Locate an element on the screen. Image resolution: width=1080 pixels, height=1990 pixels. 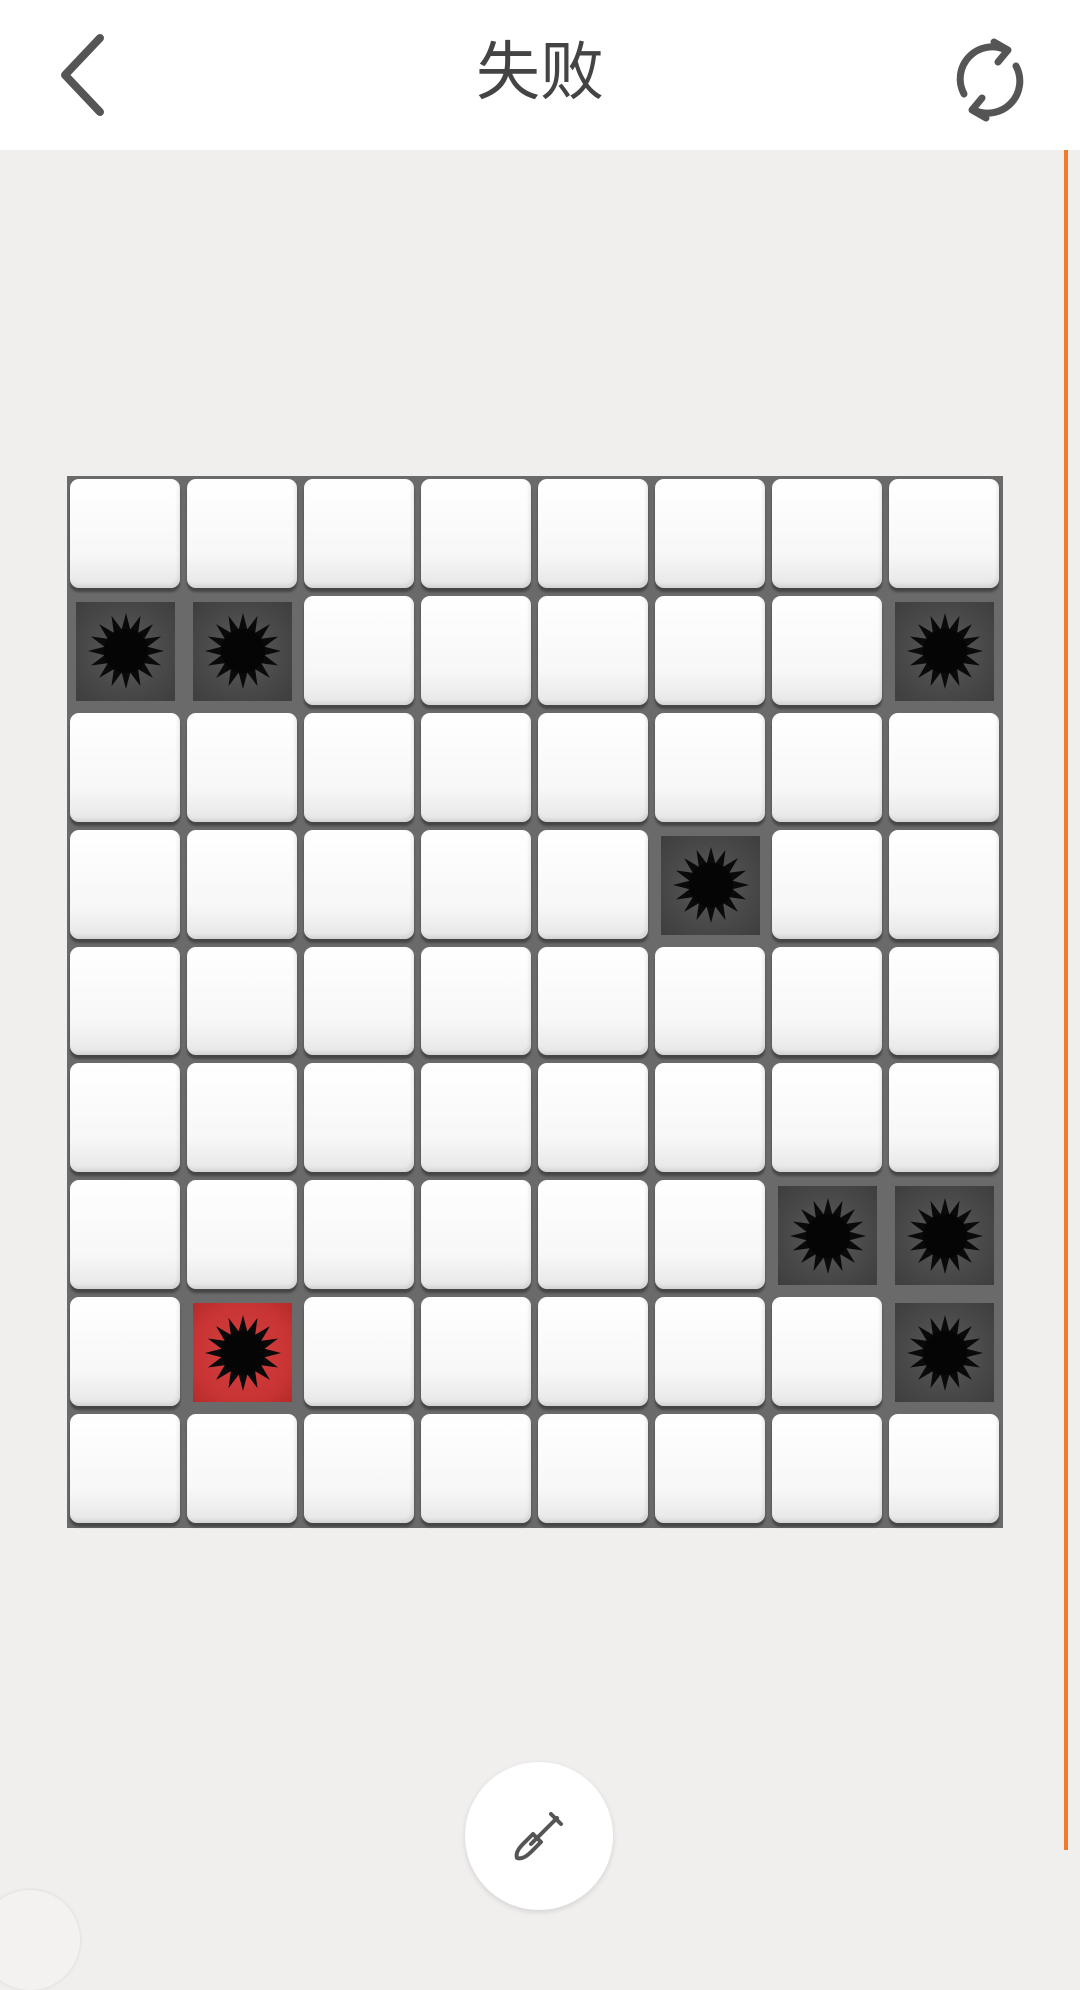
top-bar: 失败 is located at coordinates (540, 75).